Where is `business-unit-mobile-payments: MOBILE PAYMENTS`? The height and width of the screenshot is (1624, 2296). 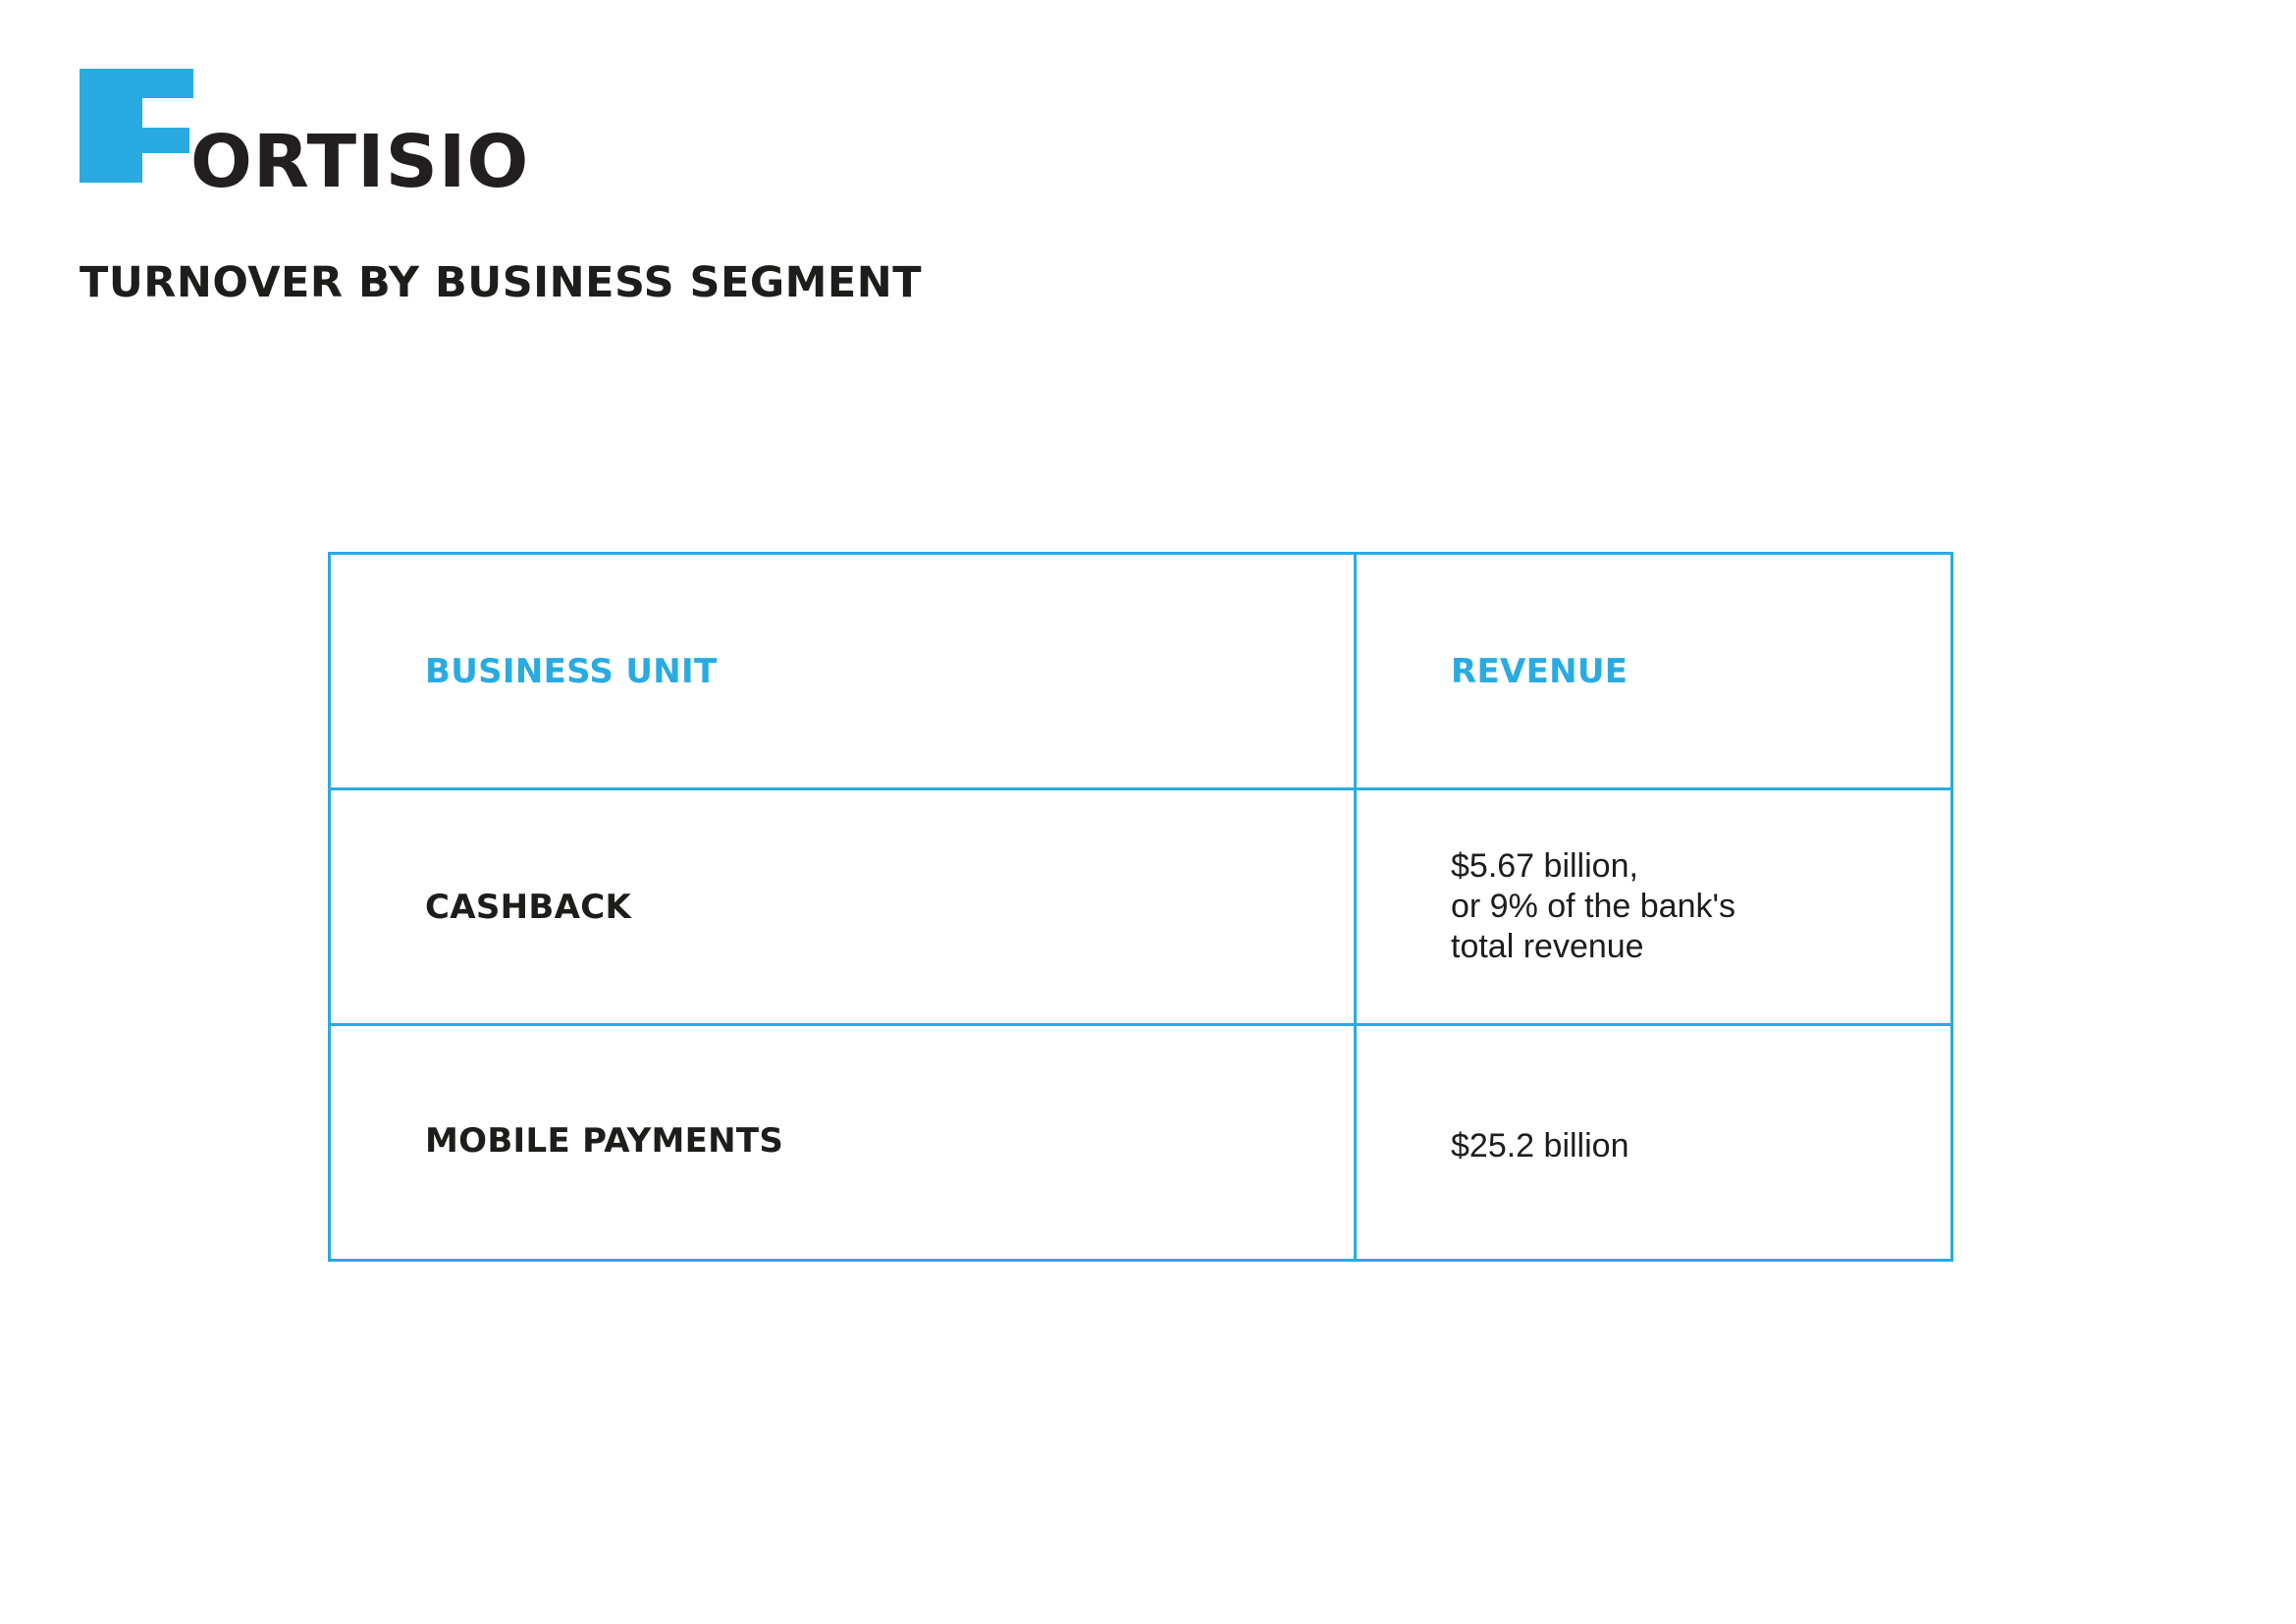 business-unit-mobile-payments: MOBILE PAYMENTS is located at coordinates (604, 1140).